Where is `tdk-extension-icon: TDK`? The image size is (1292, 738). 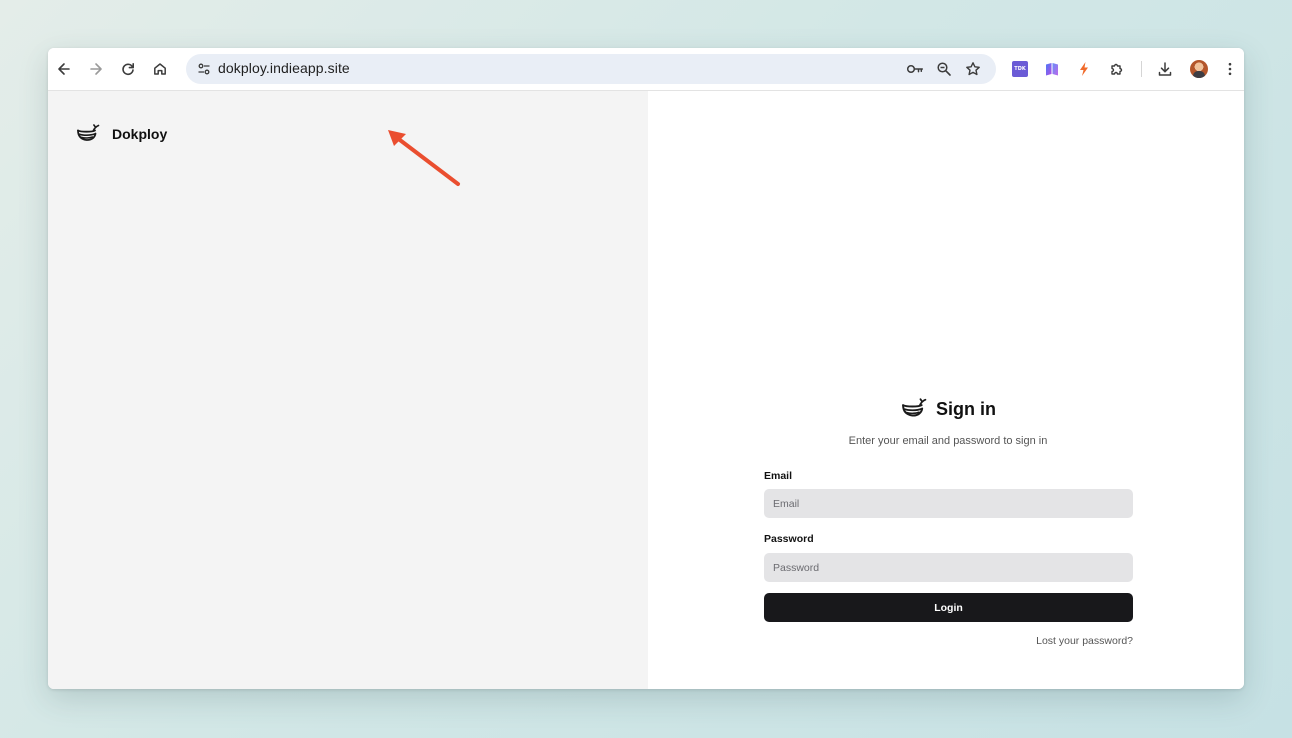
tdk-extension-icon: TDK is located at coordinates (1020, 69).